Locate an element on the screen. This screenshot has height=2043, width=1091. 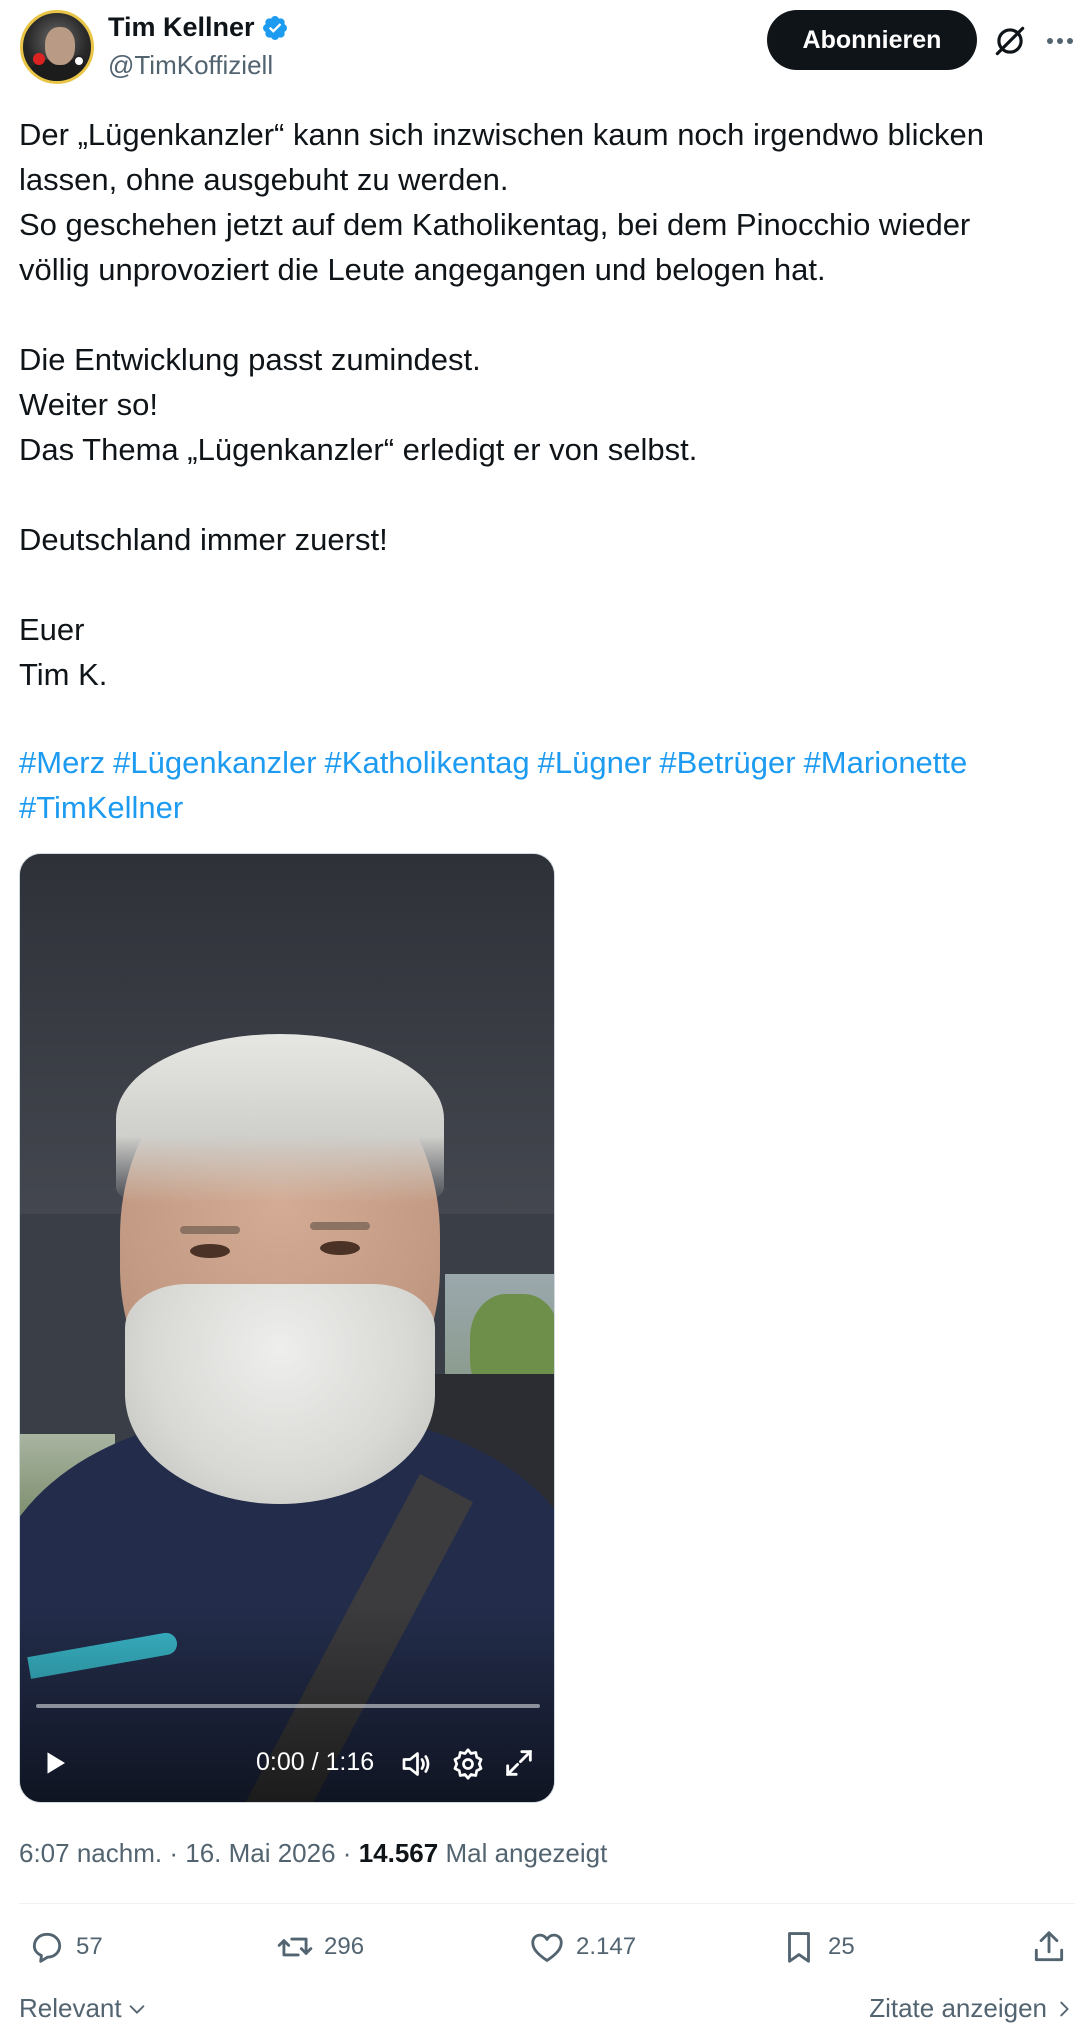
video-controls: 0:00 / 1:16 is located at coordinates (287, 1764).